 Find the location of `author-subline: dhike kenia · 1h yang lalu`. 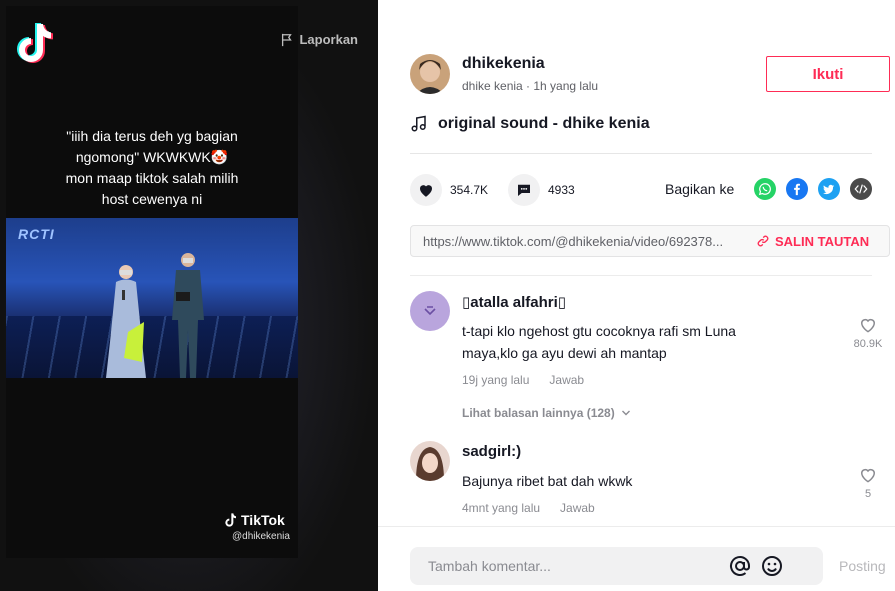

author-subline: dhike kenia · 1h yang lalu is located at coordinates (530, 86).